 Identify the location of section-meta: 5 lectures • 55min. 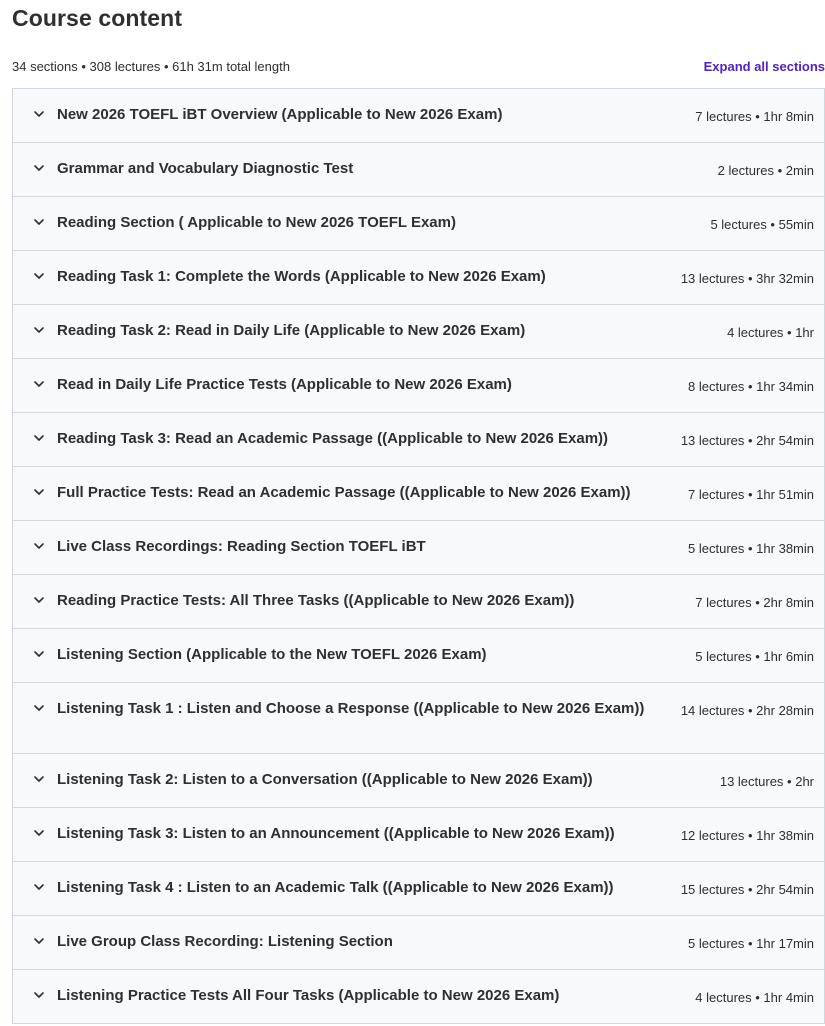
(762, 224).